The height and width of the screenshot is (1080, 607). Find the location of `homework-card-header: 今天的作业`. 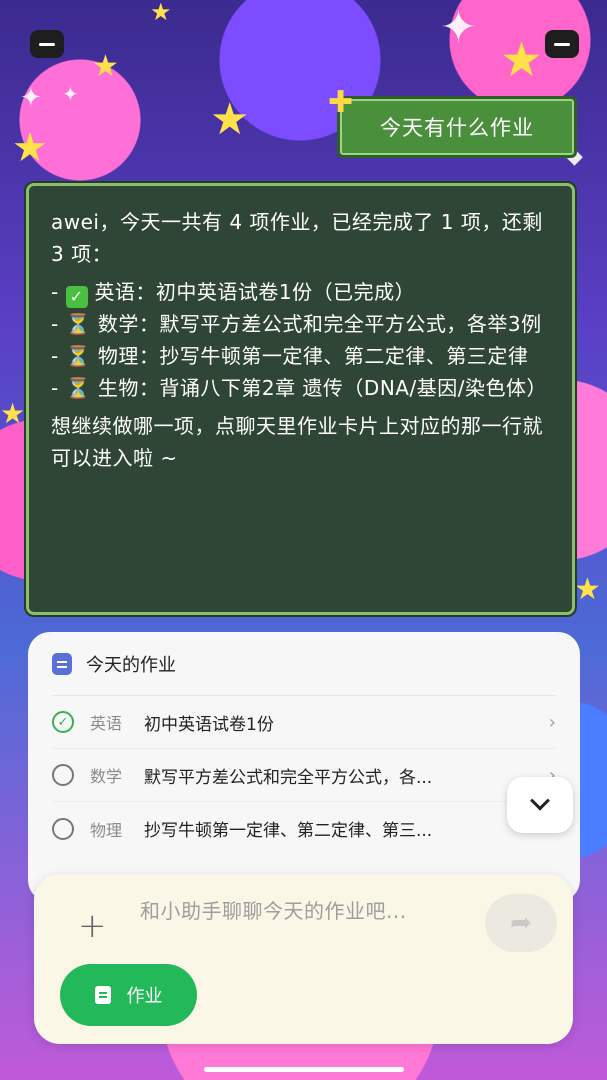

homework-card-header: 今天的作业 is located at coordinates (304, 664).